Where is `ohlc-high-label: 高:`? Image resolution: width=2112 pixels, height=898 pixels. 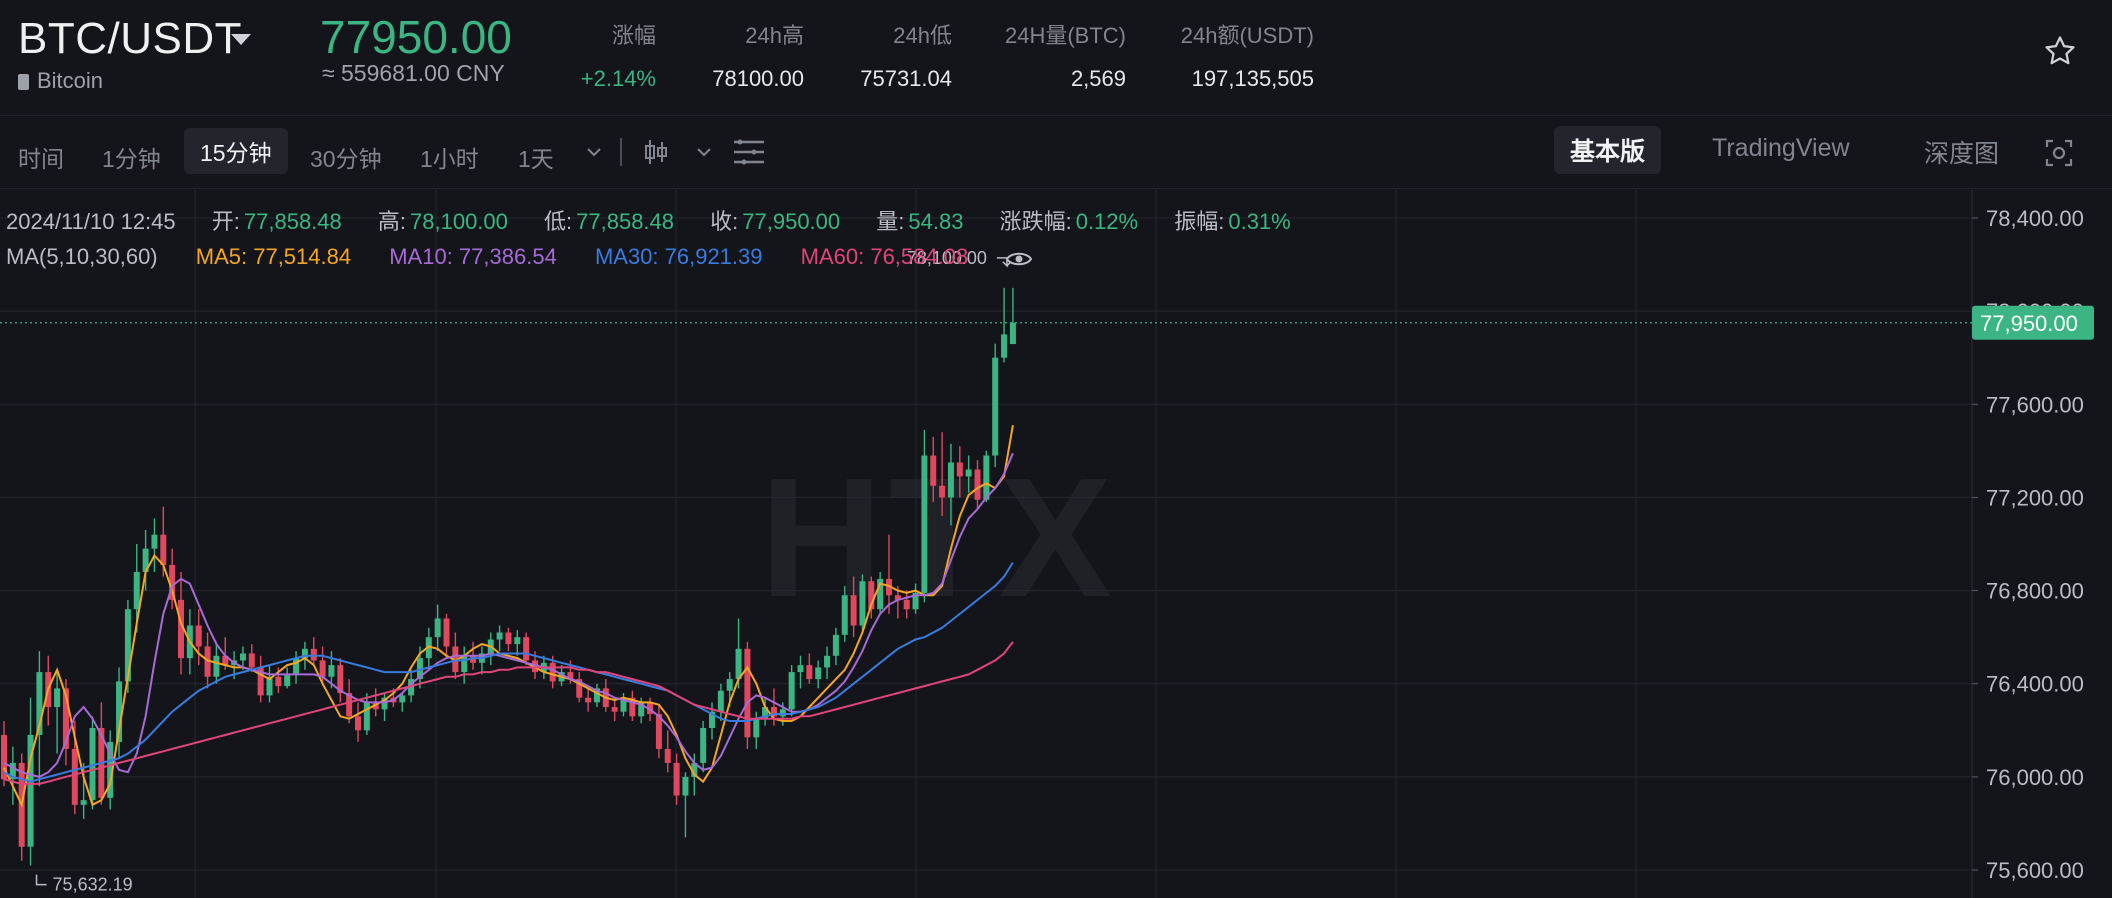
ohlc-high-label: 高: is located at coordinates (392, 221).